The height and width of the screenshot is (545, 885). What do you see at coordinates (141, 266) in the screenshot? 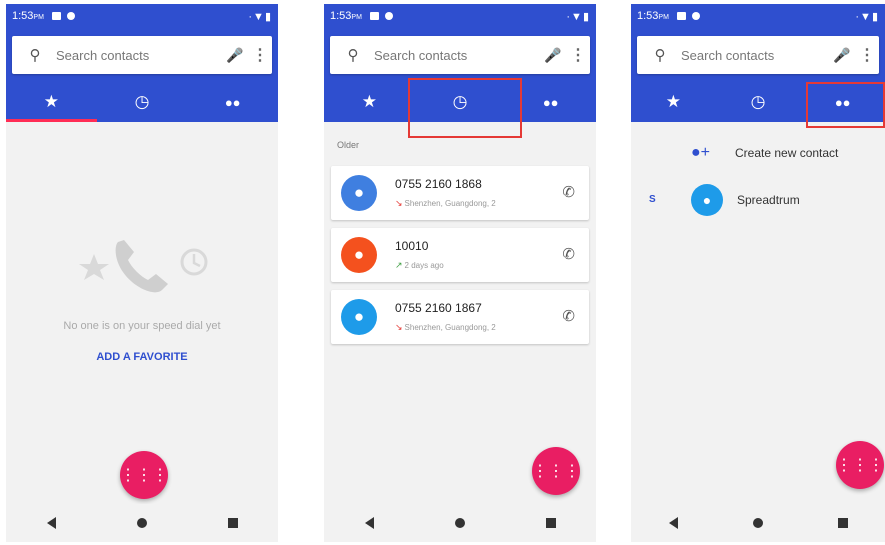
I see `phone-icon` at bounding box center [141, 266].